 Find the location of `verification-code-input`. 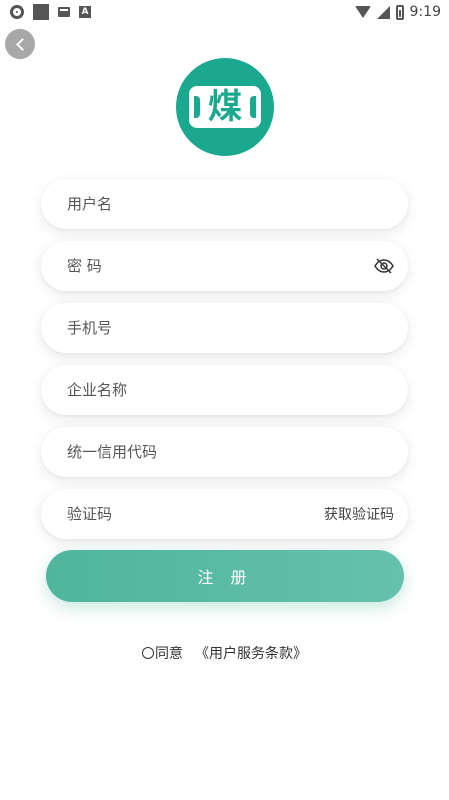

verification-code-input is located at coordinates (195, 514).